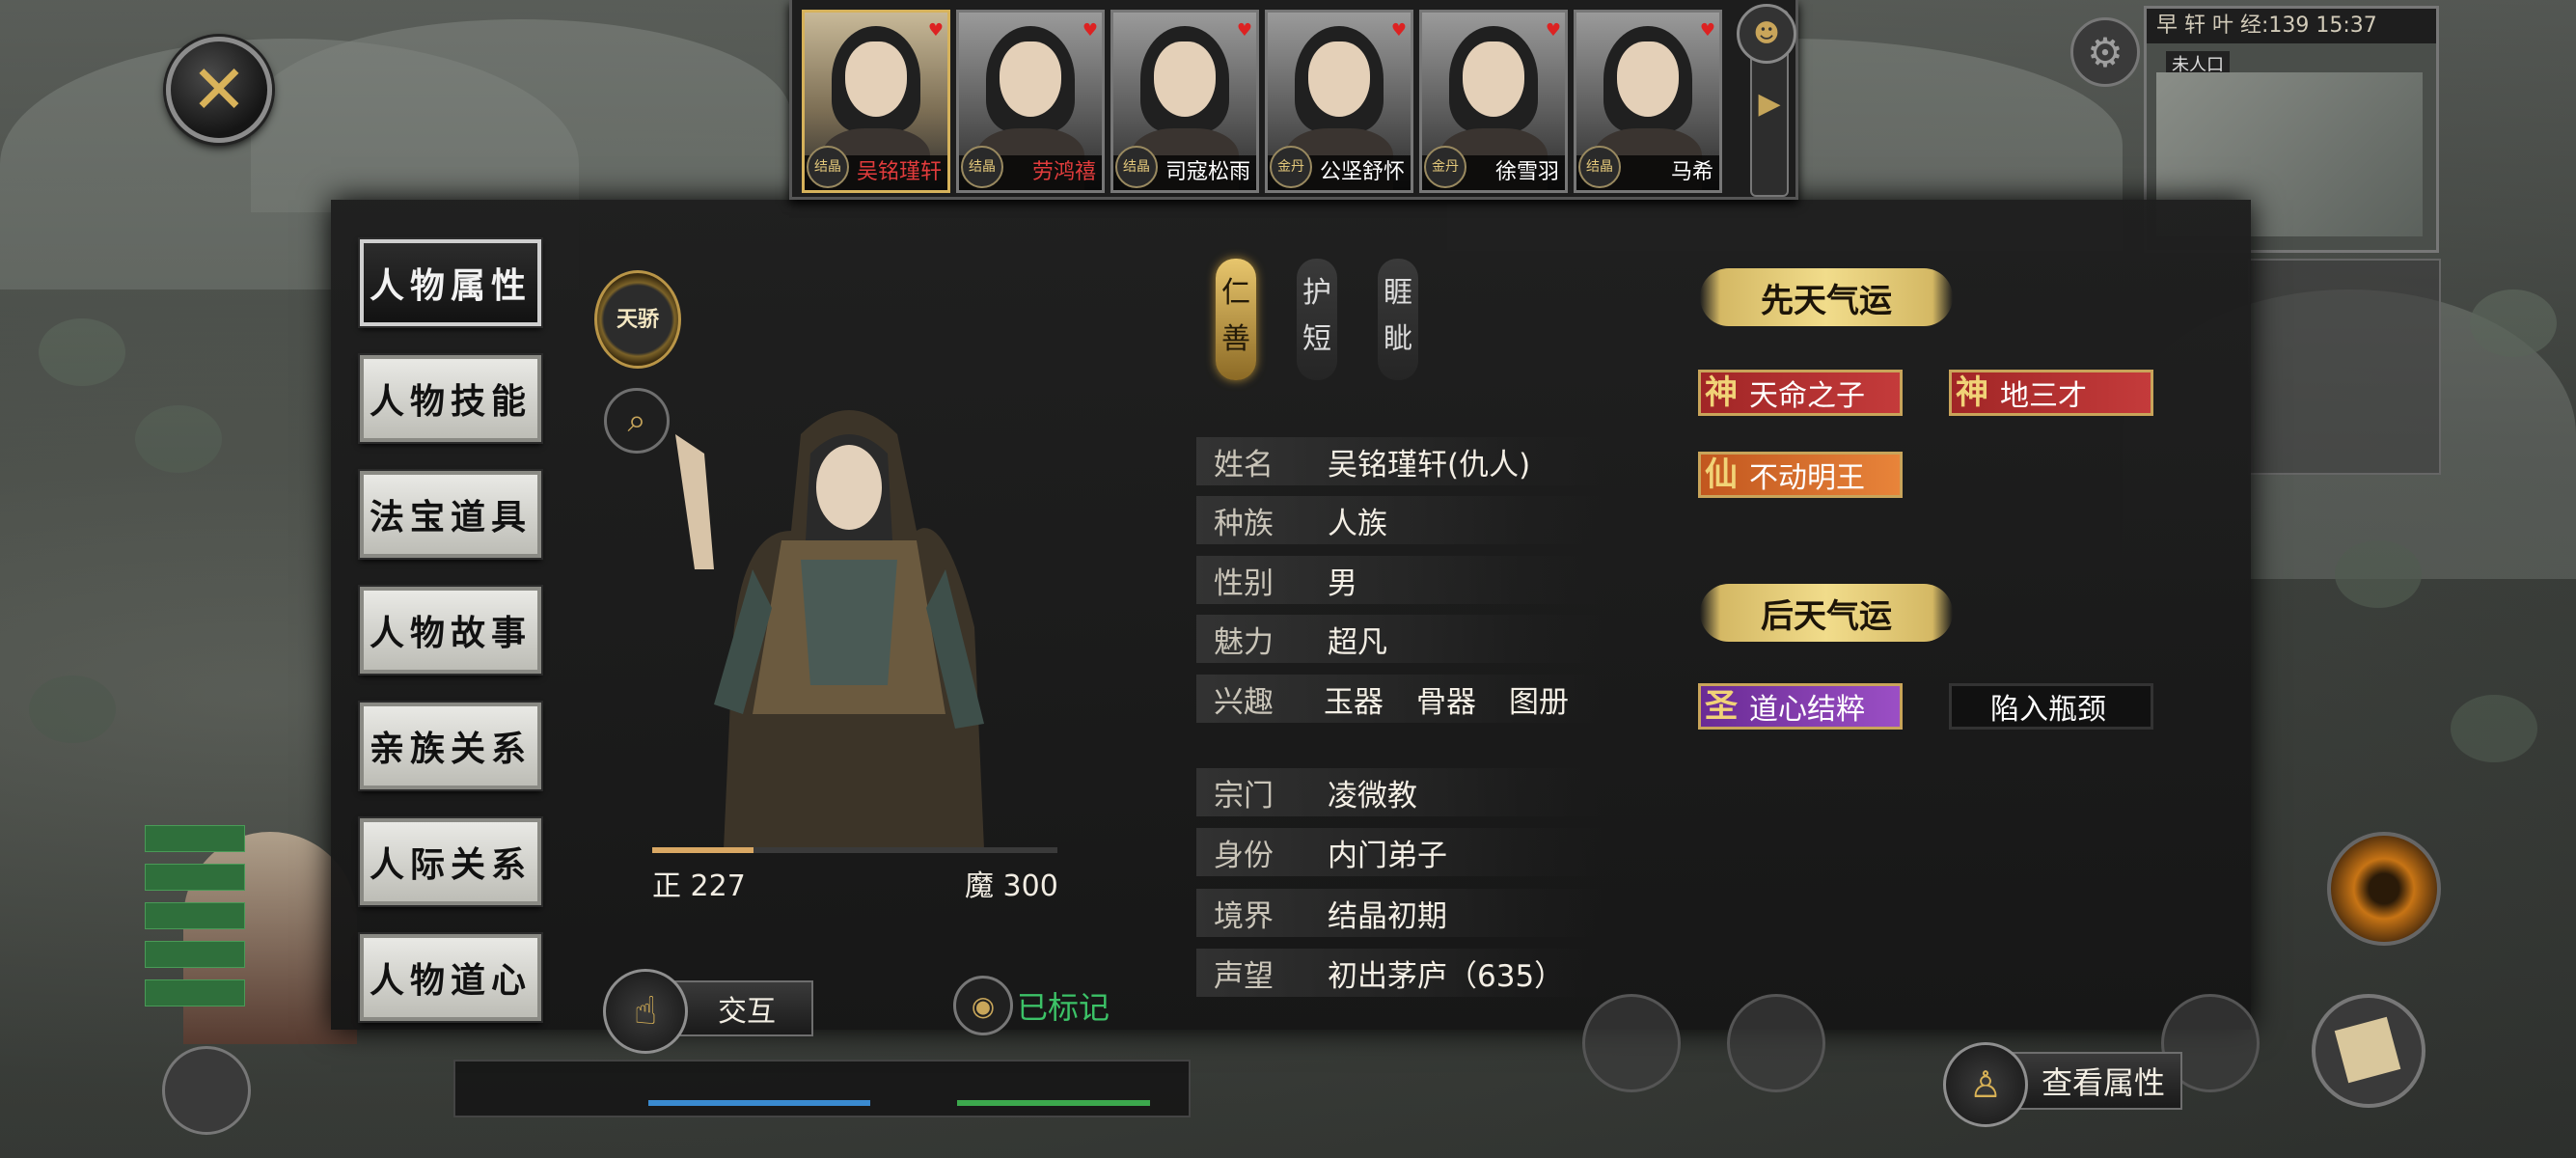 The width and height of the screenshot is (2576, 1158). Describe the element at coordinates (1722, 474) in the screenshot. I see `luck-glyph: 仙` at that location.